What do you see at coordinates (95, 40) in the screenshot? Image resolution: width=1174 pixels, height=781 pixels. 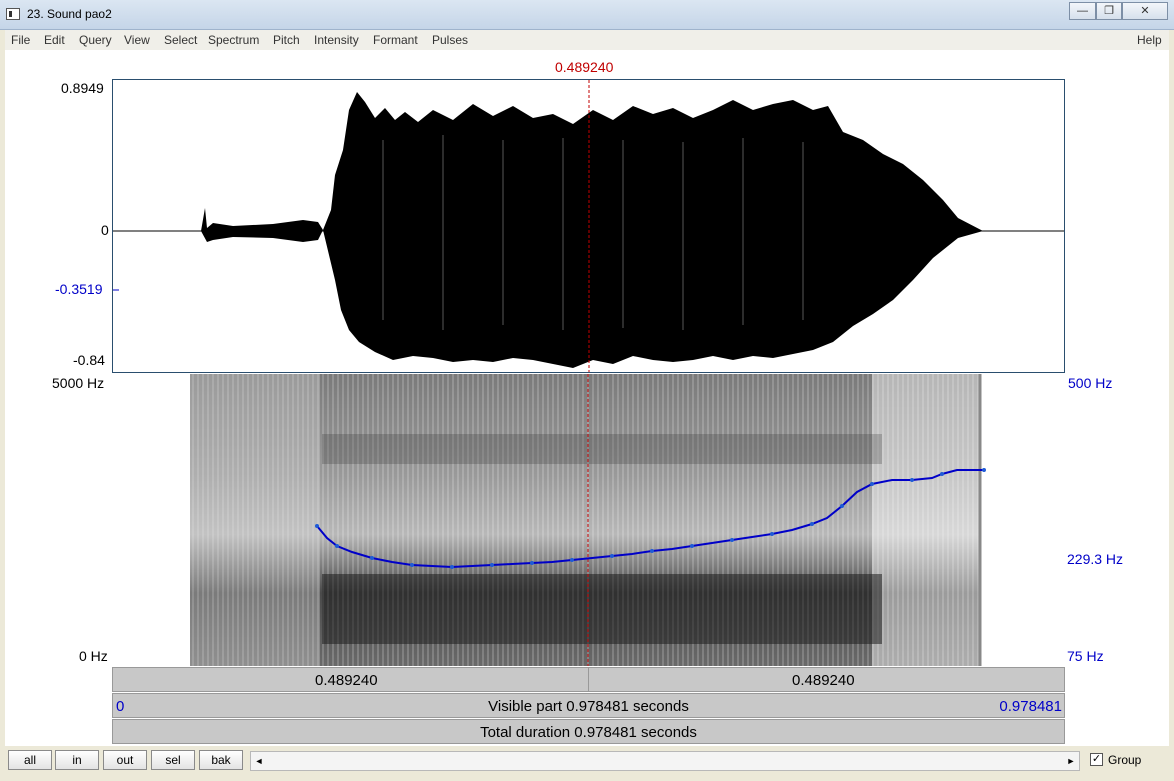 I see `menu-query: Query` at bounding box center [95, 40].